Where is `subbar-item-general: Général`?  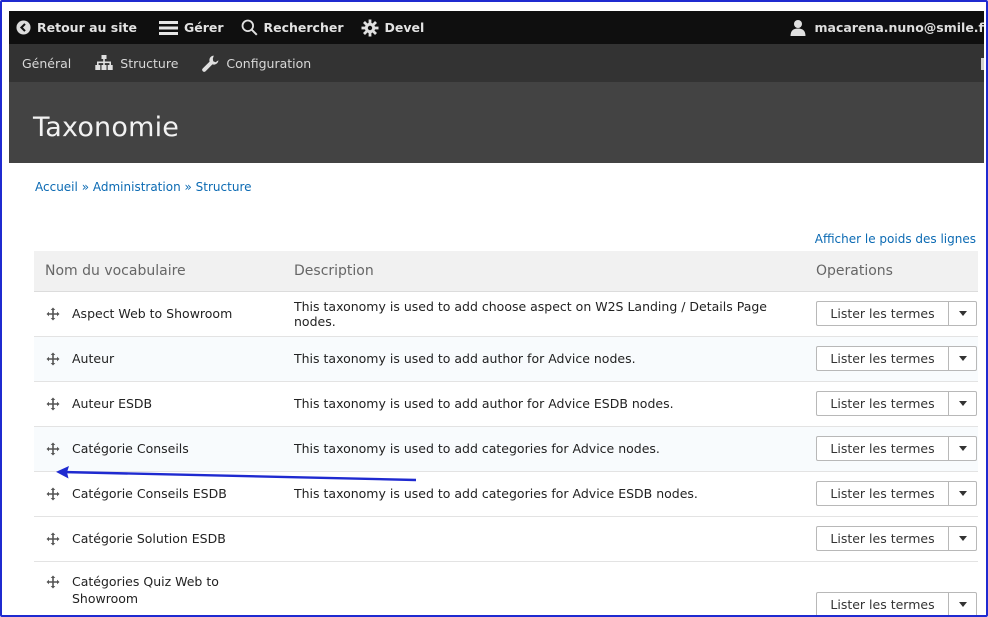 subbar-item-general: Général is located at coordinates (46, 63).